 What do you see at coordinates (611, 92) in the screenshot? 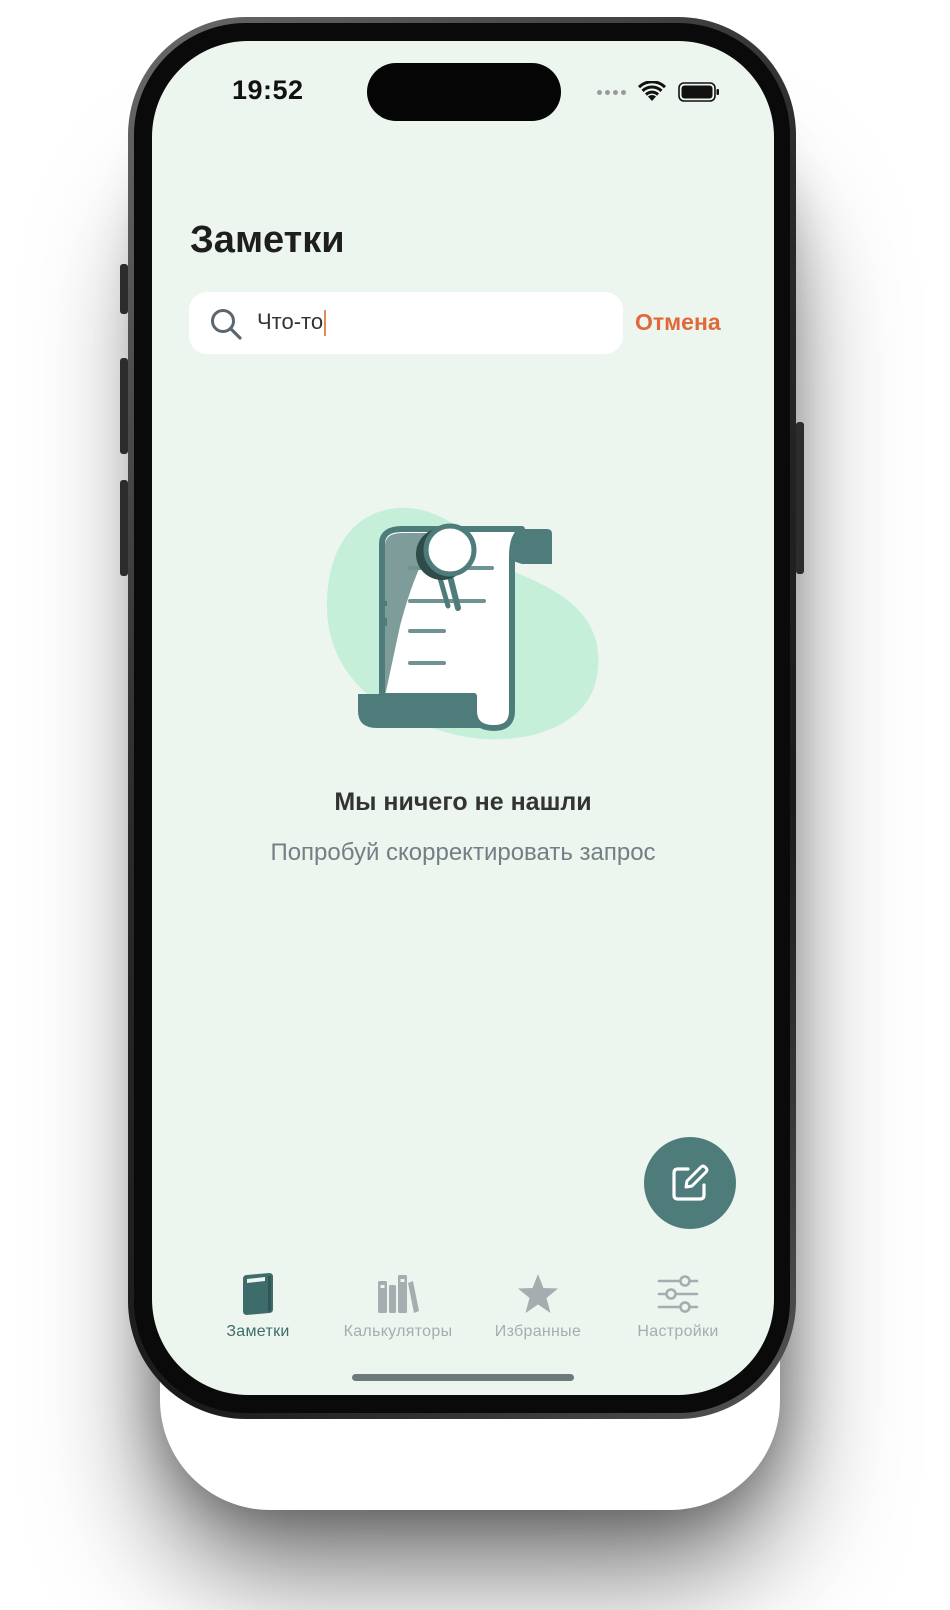
I see `signal-dots-icon` at bounding box center [611, 92].